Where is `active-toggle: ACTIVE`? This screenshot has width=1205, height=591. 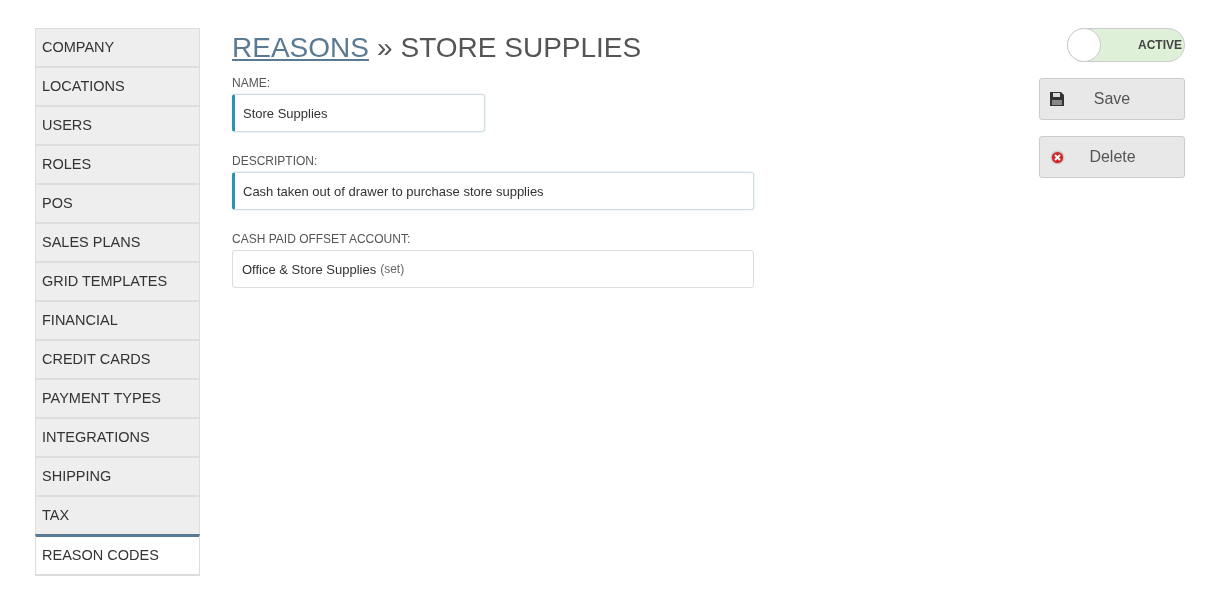 active-toggle: ACTIVE is located at coordinates (1126, 45).